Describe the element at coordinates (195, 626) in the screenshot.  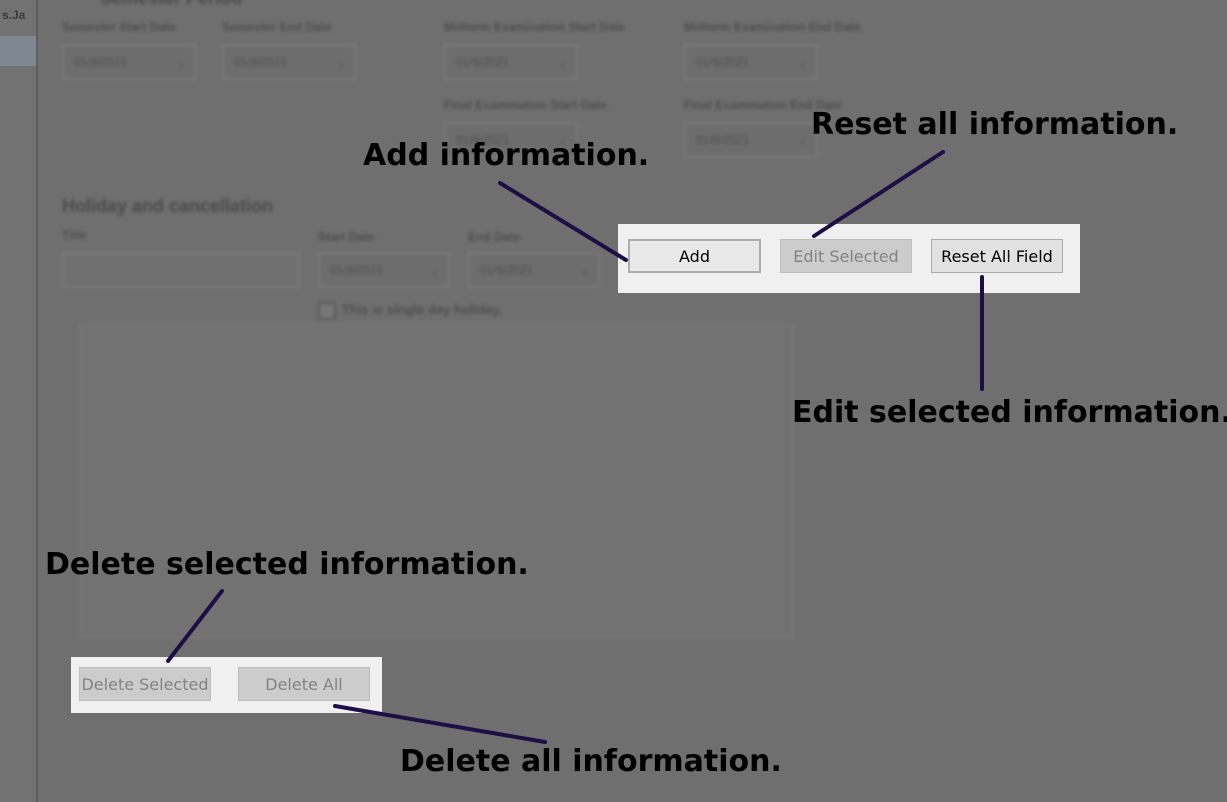
I see `delete-selected-annotation-line` at that location.